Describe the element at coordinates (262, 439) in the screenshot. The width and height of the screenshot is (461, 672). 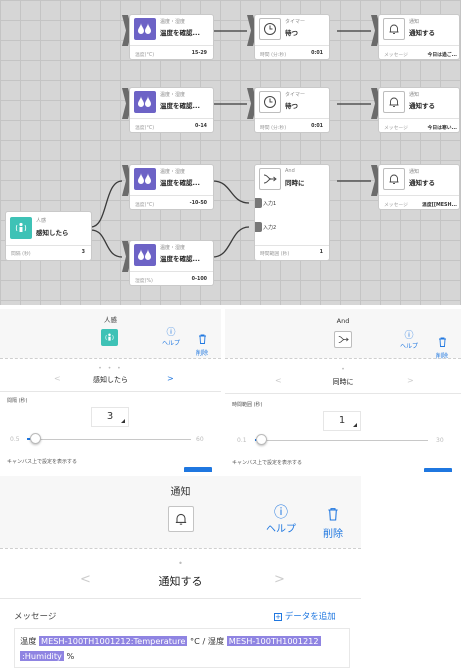
I see `range-slider-knob` at that location.